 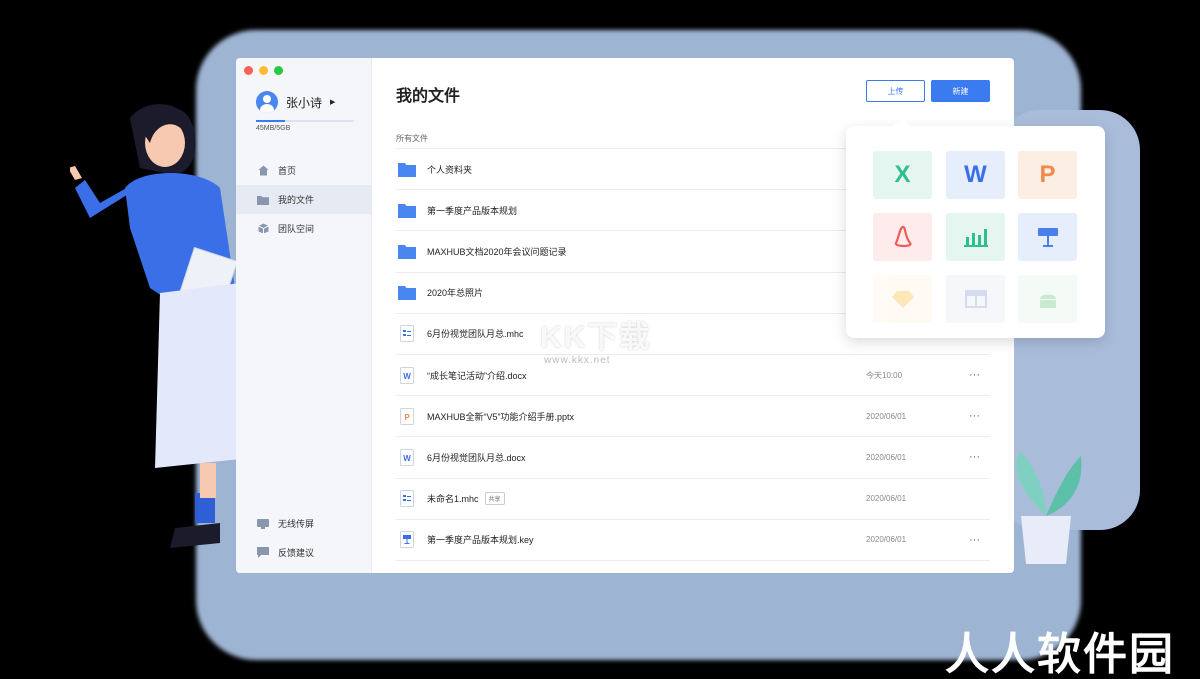 What do you see at coordinates (577, 360) in the screenshot?
I see `watermark-url: www.kkx.net` at bounding box center [577, 360].